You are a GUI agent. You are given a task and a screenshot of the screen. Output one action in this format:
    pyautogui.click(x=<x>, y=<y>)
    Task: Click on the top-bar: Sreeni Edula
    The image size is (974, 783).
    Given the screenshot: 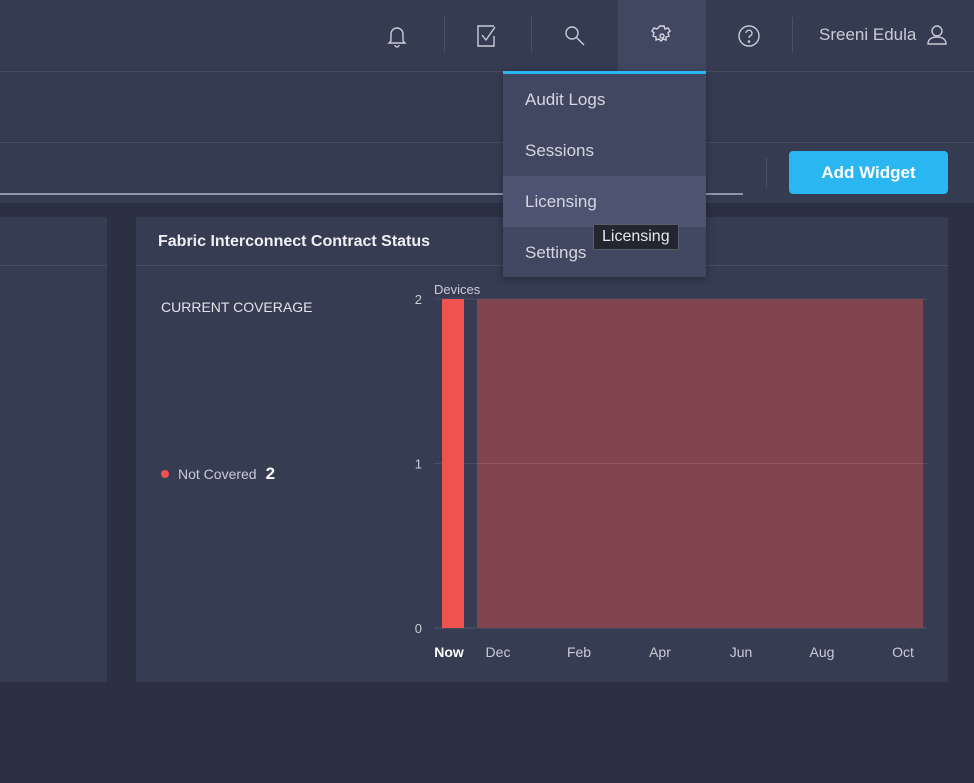 What is the action you would take?
    pyautogui.click(x=487, y=36)
    